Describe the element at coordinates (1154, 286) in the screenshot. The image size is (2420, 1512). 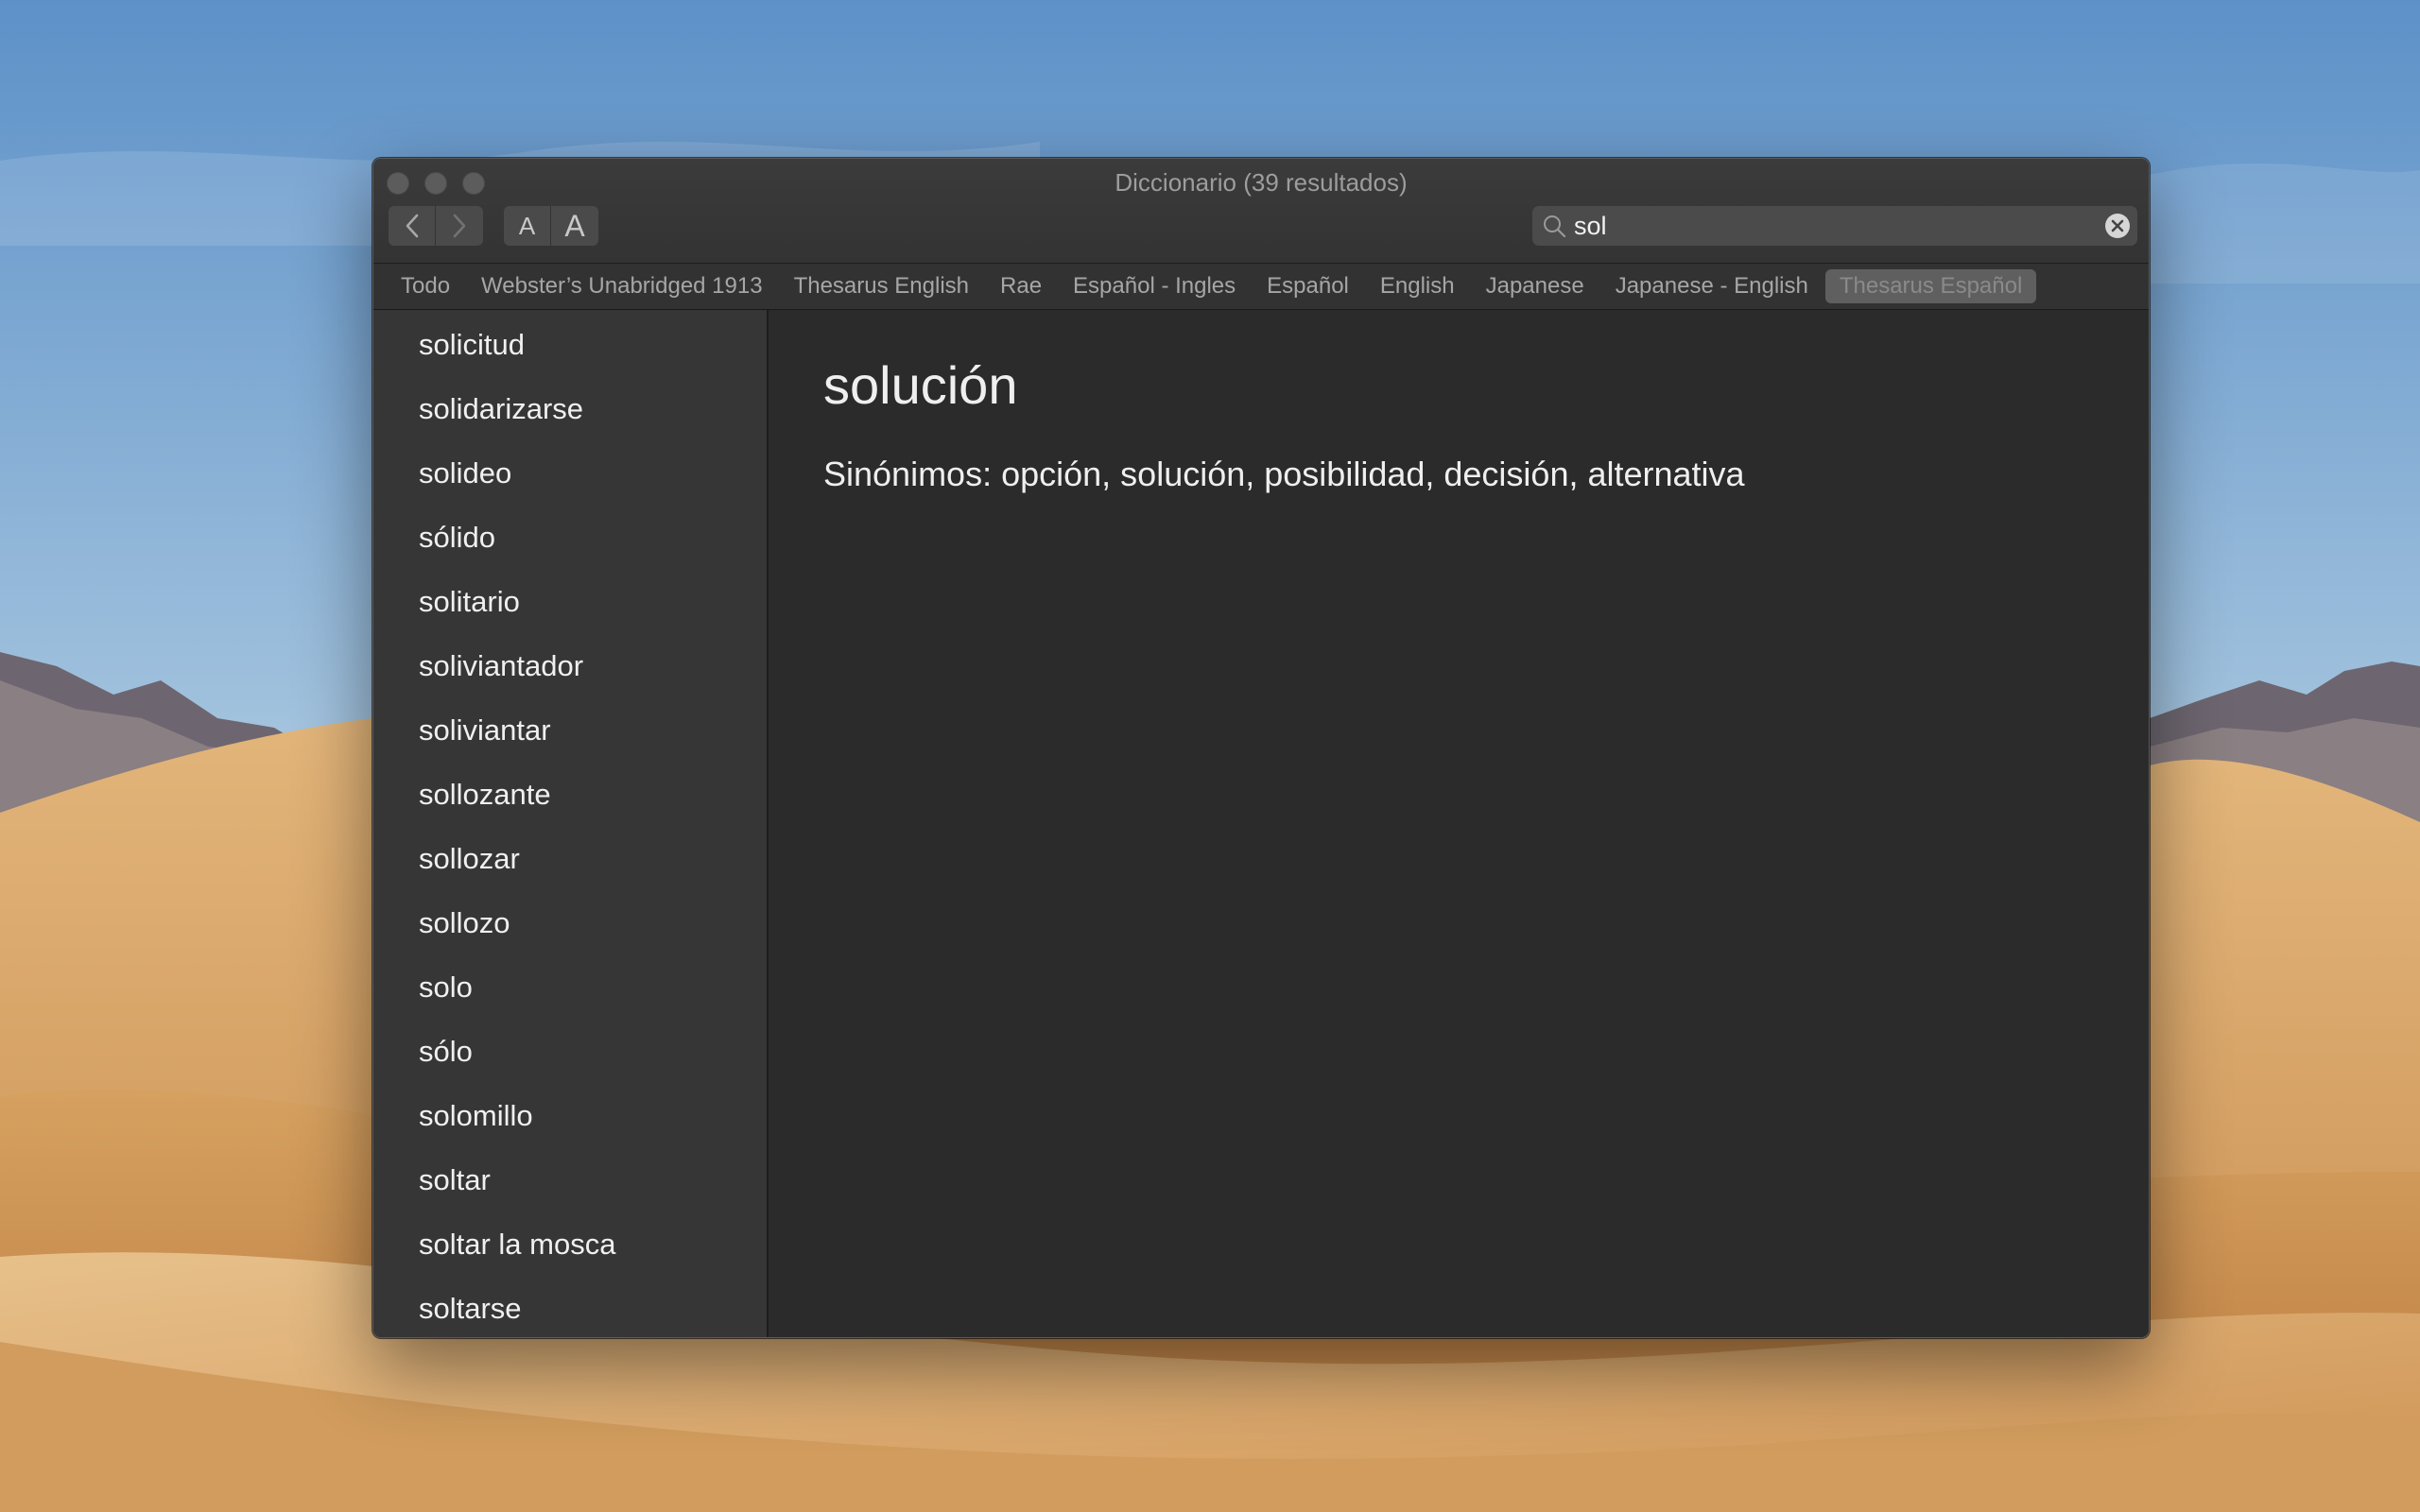
I see `tab-español-ingles: Español - Ingles` at that location.